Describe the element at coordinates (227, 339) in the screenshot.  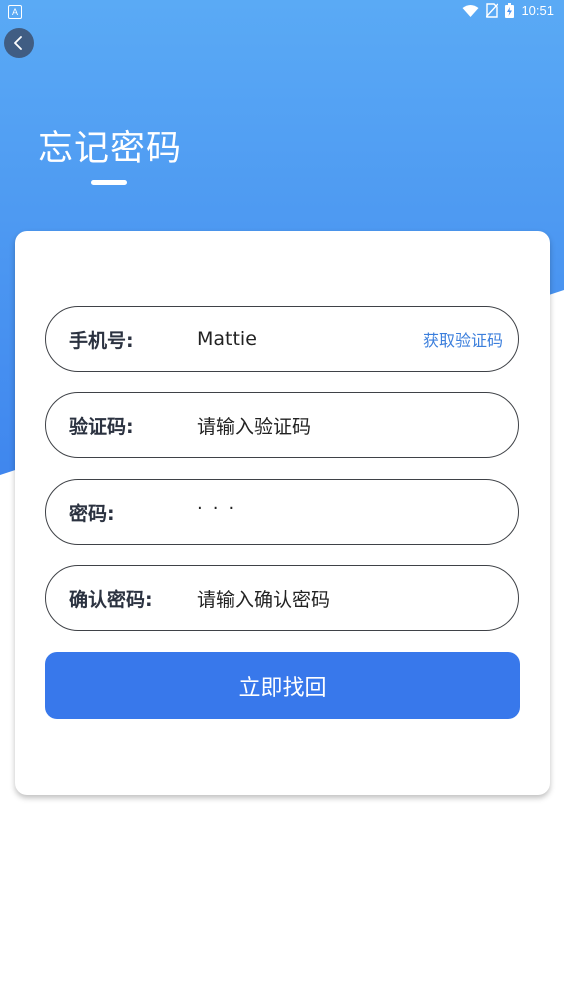
I see `phone-input: Mattie` at that location.